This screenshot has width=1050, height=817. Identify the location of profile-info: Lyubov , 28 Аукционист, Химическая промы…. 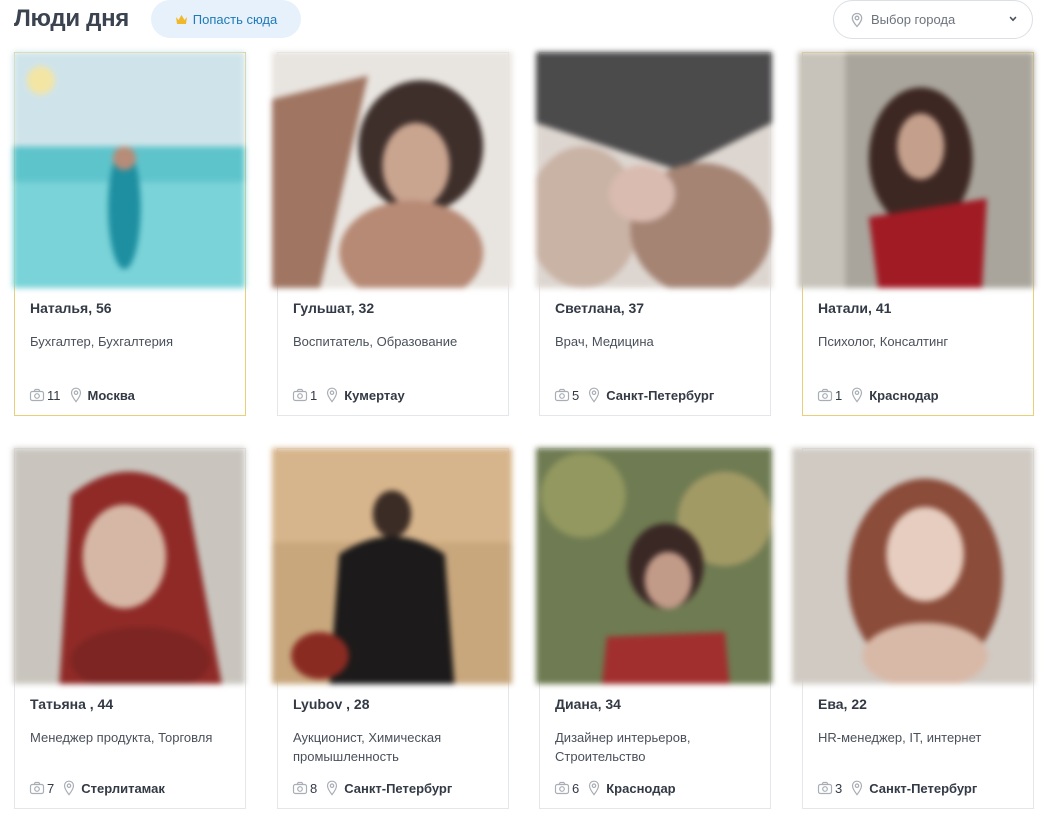
(393, 747).